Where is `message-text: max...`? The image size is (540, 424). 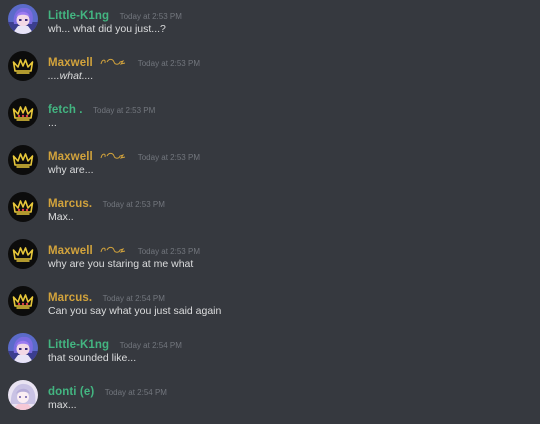 message-text: max... is located at coordinates (62, 405).